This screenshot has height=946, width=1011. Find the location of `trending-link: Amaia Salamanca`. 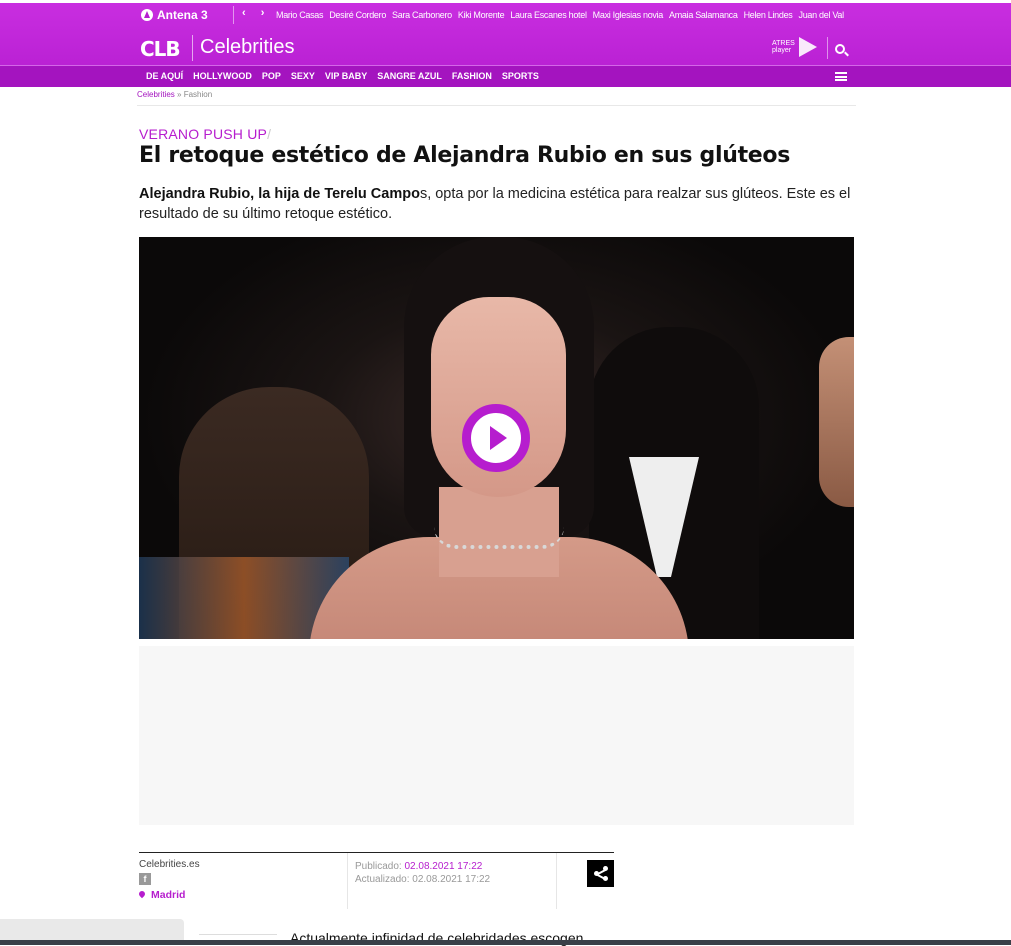

trending-link: Amaia Salamanca is located at coordinates (703, 15).